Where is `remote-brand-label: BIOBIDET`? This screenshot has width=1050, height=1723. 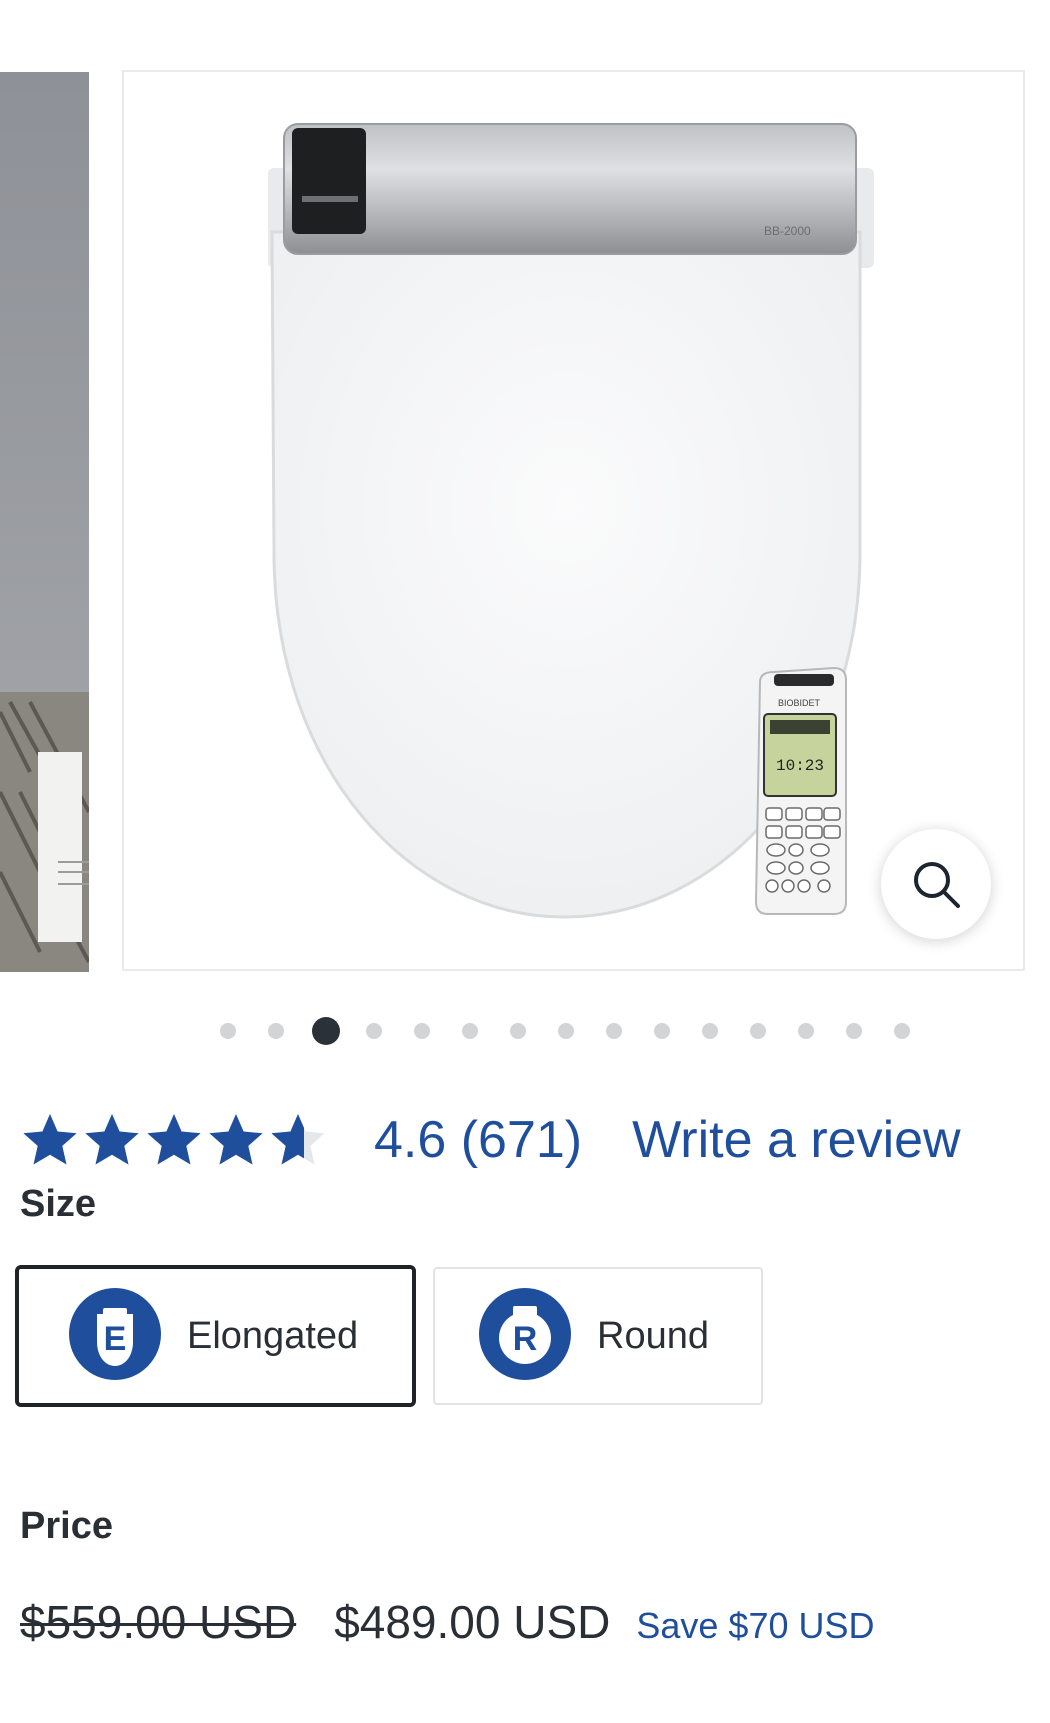
remote-brand-label: BIOBIDET is located at coordinates (799, 703).